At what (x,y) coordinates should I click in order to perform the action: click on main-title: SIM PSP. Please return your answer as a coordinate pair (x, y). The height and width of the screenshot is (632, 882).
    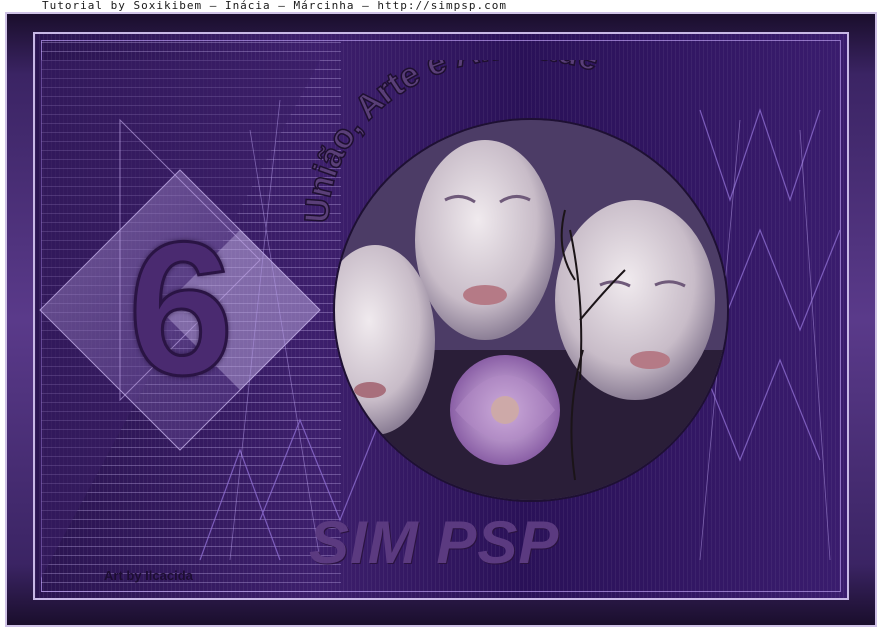
    Looking at the image, I should click on (434, 542).